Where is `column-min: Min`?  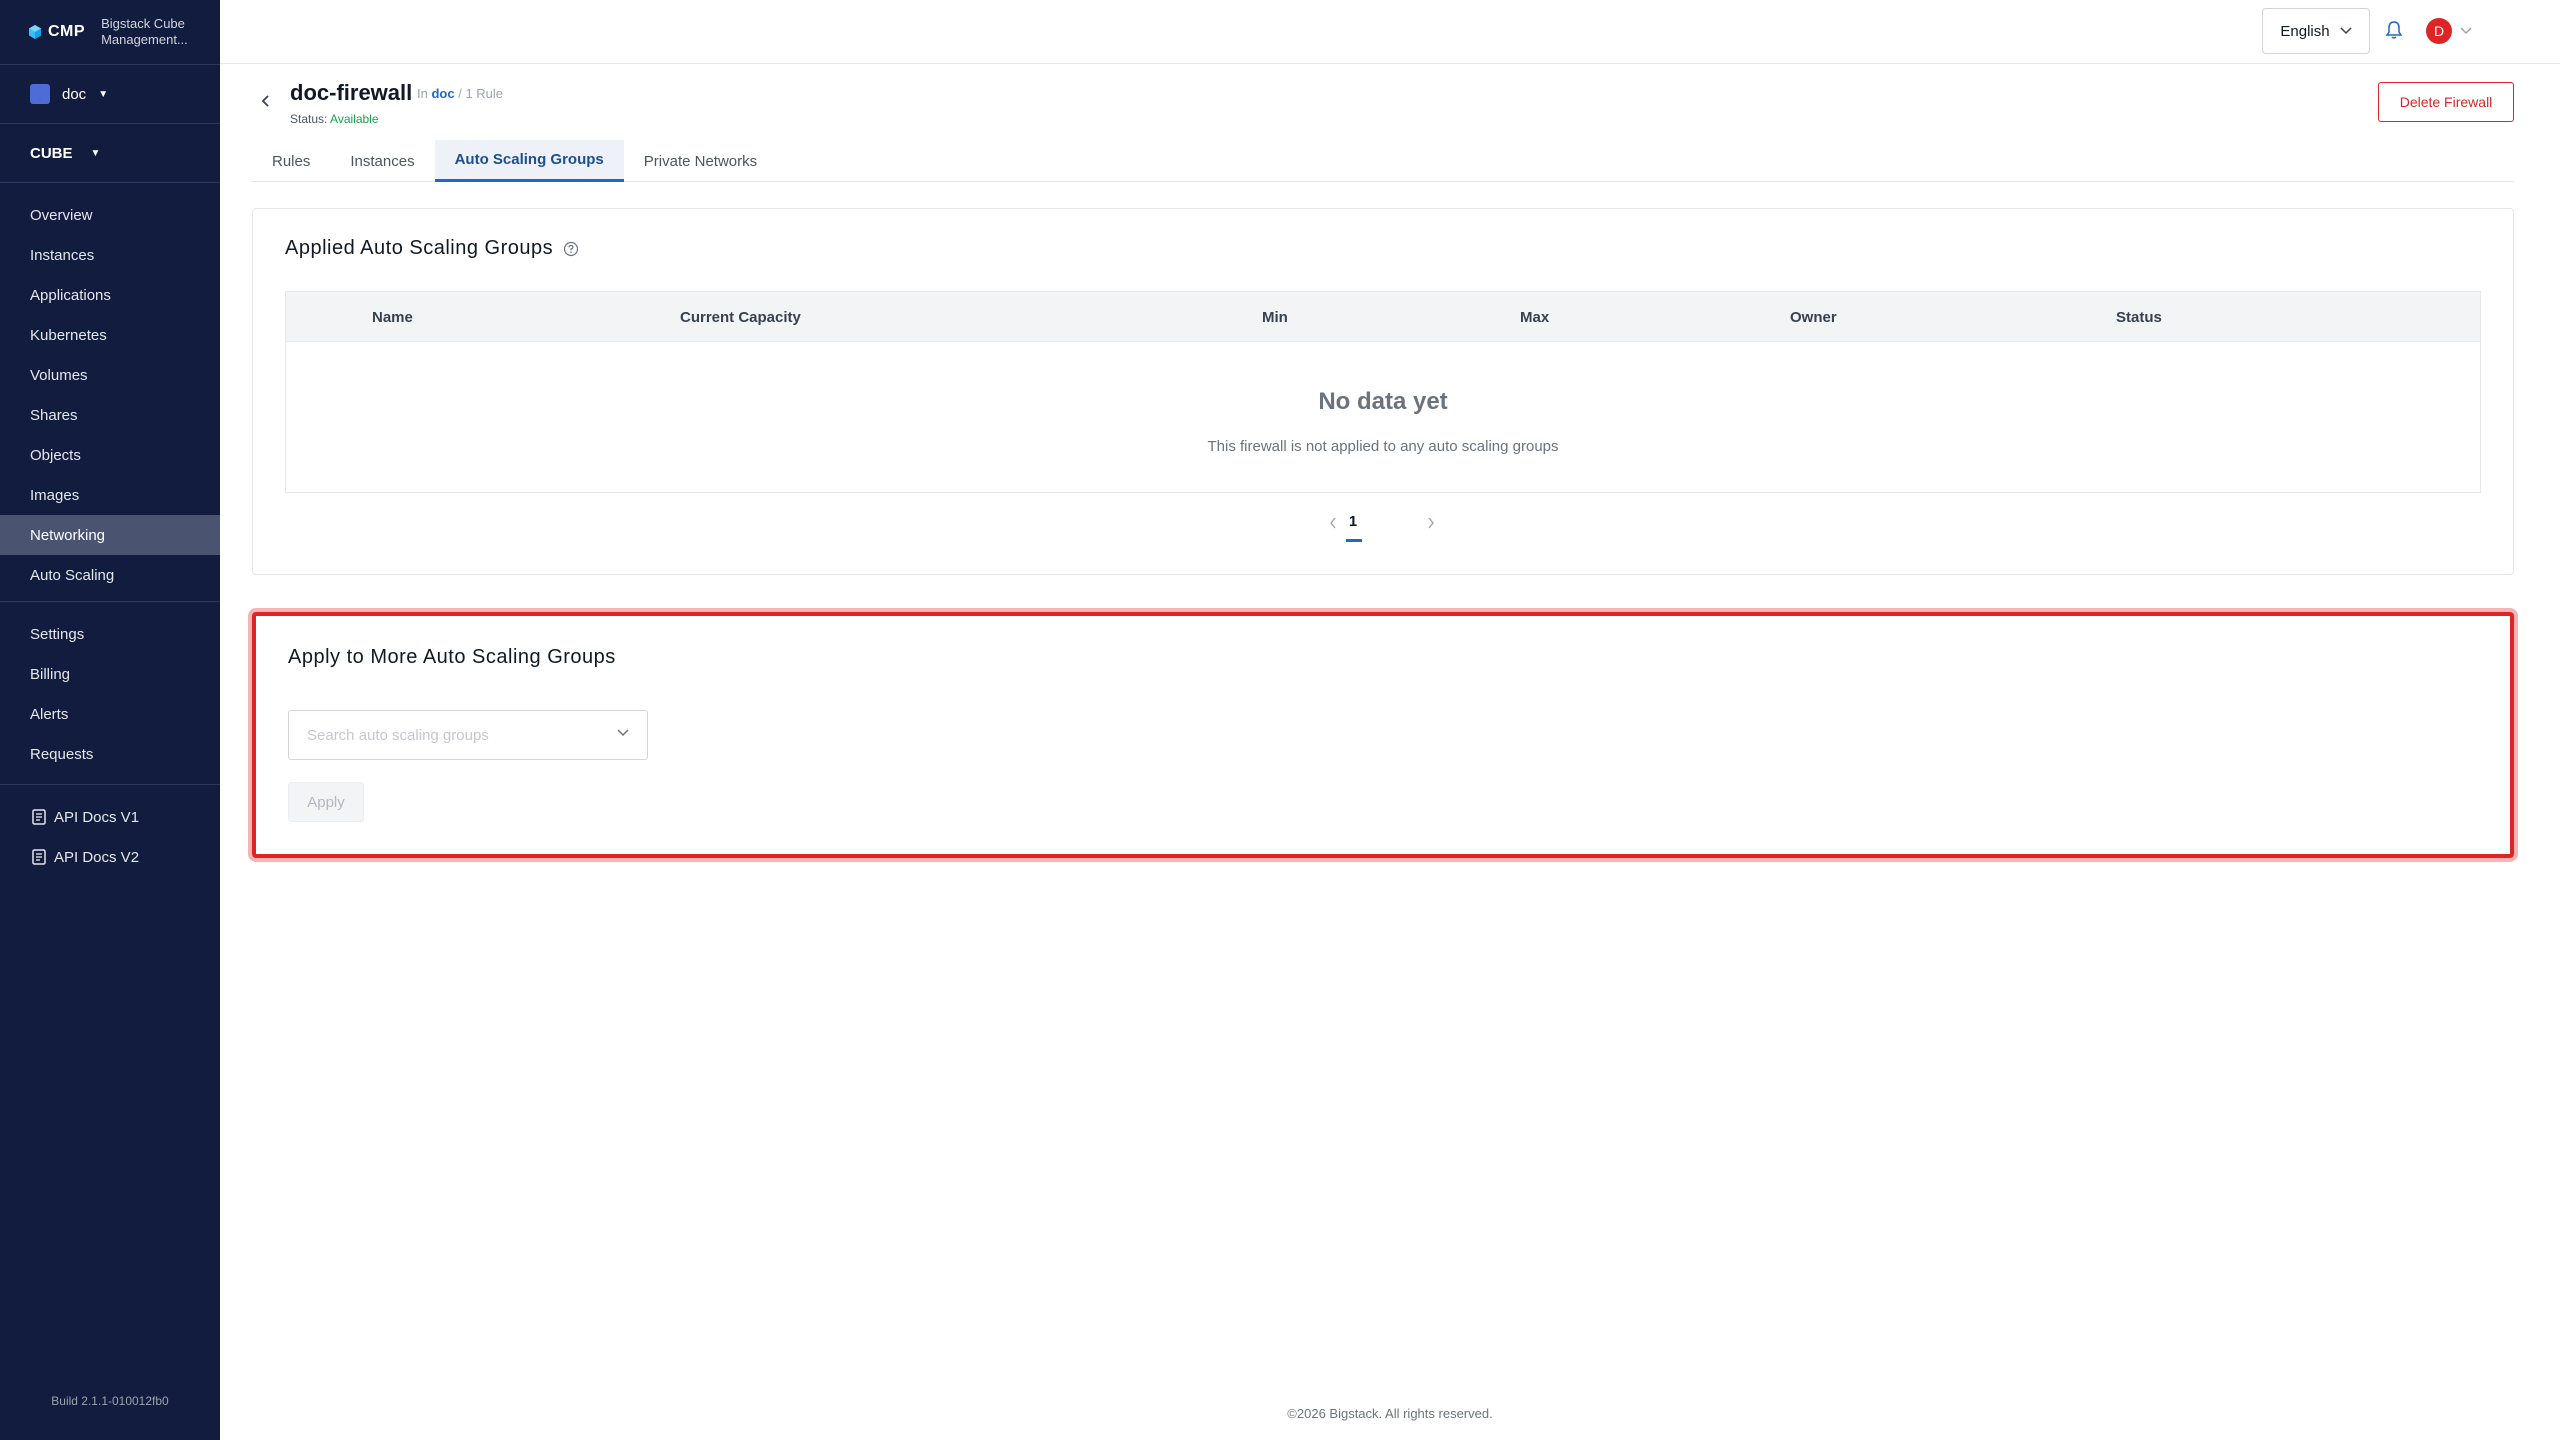
column-min: Min is located at coordinates (1275, 317).